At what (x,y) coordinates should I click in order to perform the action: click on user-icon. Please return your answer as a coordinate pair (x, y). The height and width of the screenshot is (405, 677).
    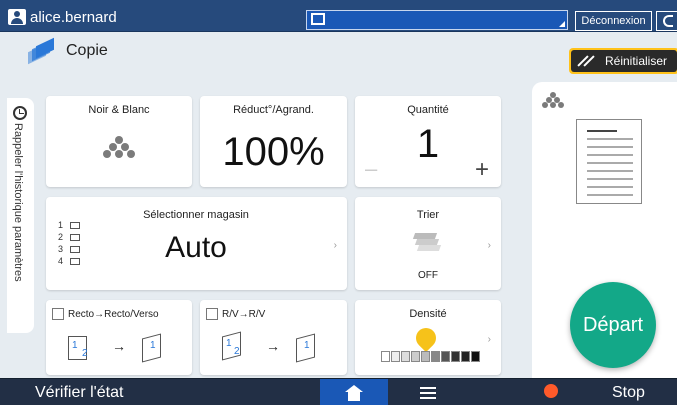
    Looking at the image, I should click on (17, 17).